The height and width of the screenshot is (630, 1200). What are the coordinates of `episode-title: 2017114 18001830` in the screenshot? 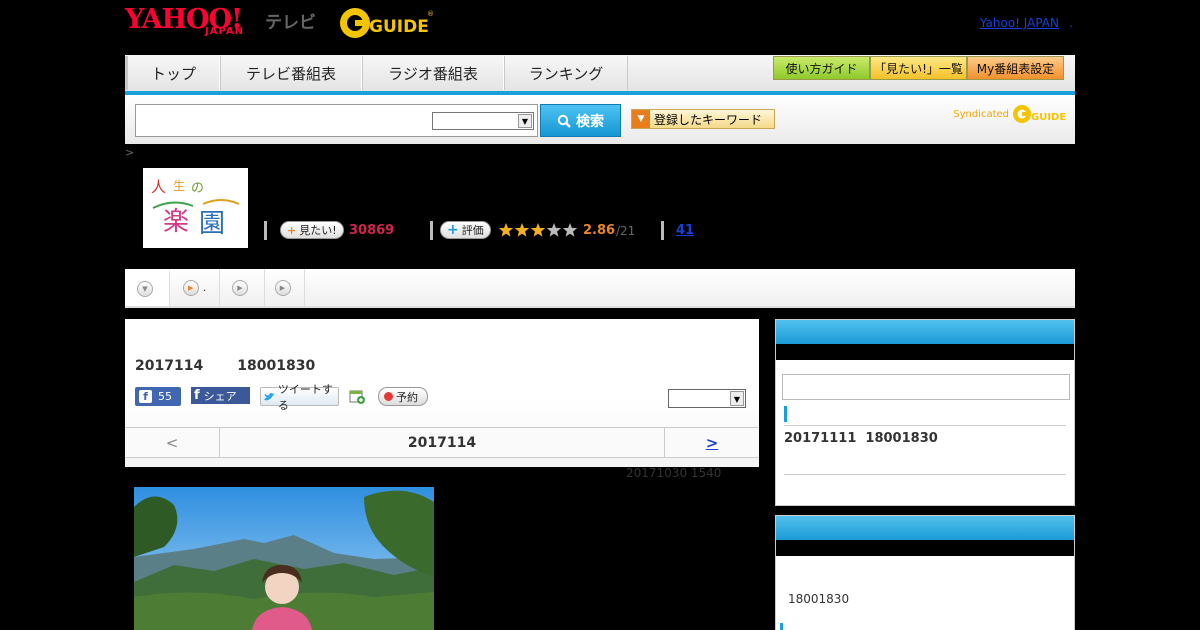 It's located at (225, 366).